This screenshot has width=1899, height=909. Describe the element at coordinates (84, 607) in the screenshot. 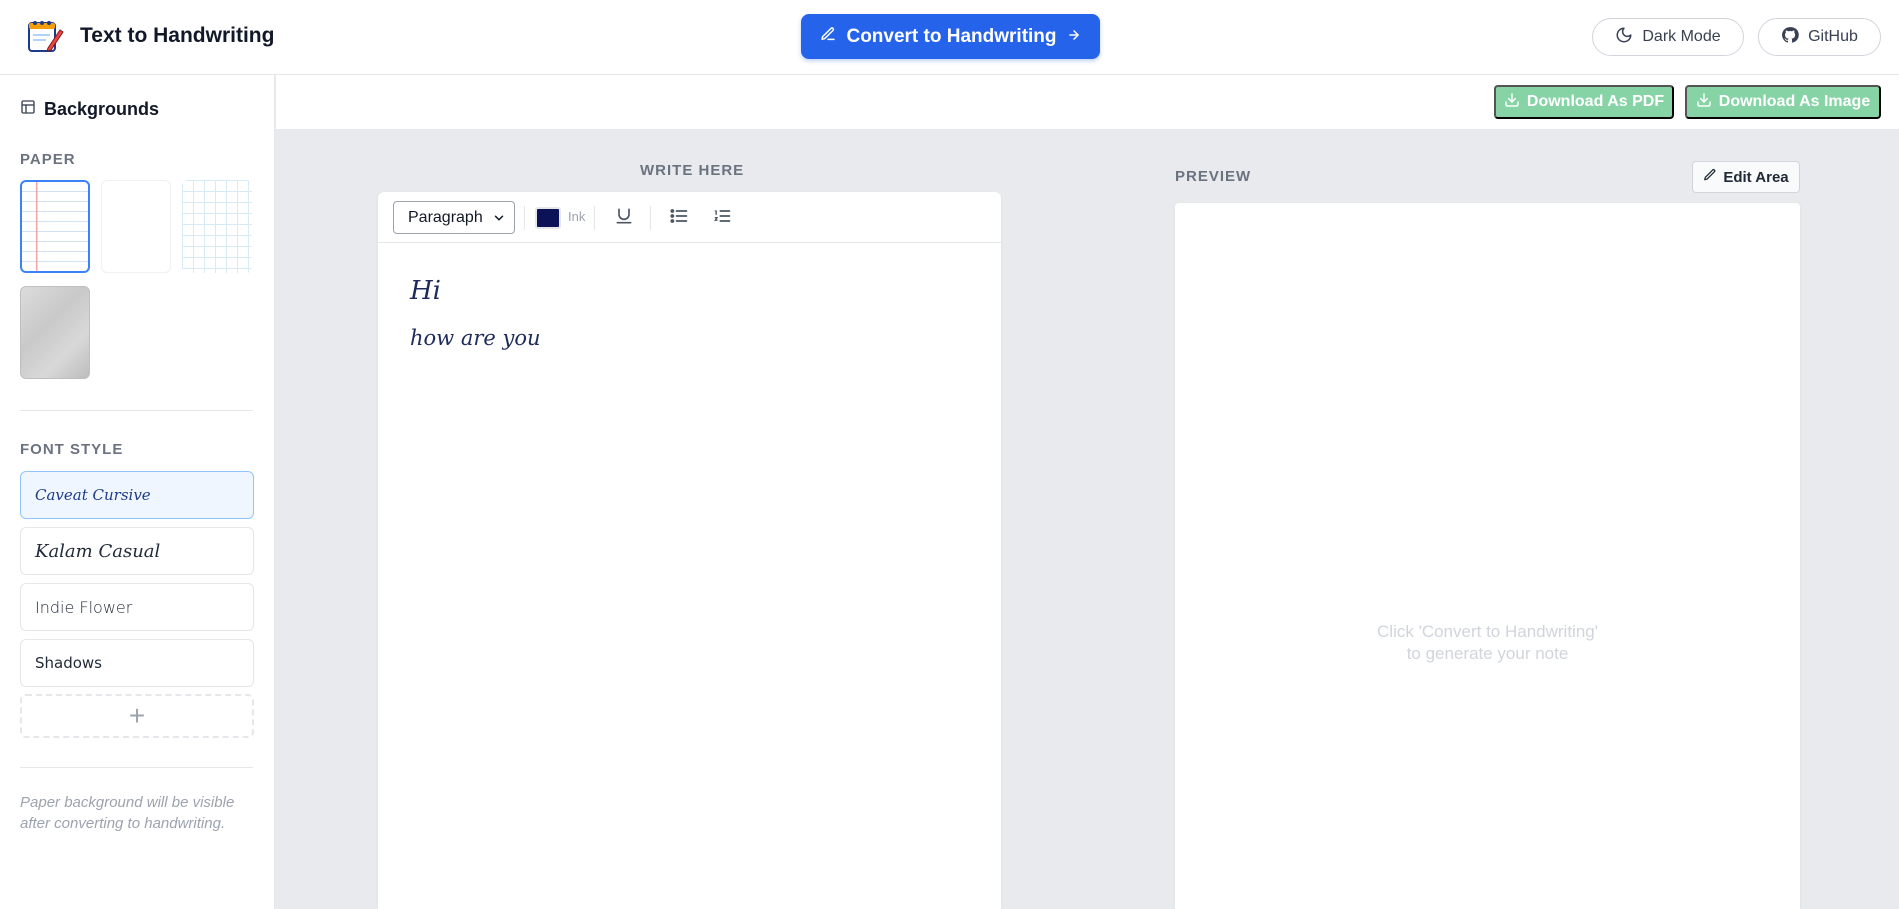

I see `font-option-label: Indie Flower` at that location.